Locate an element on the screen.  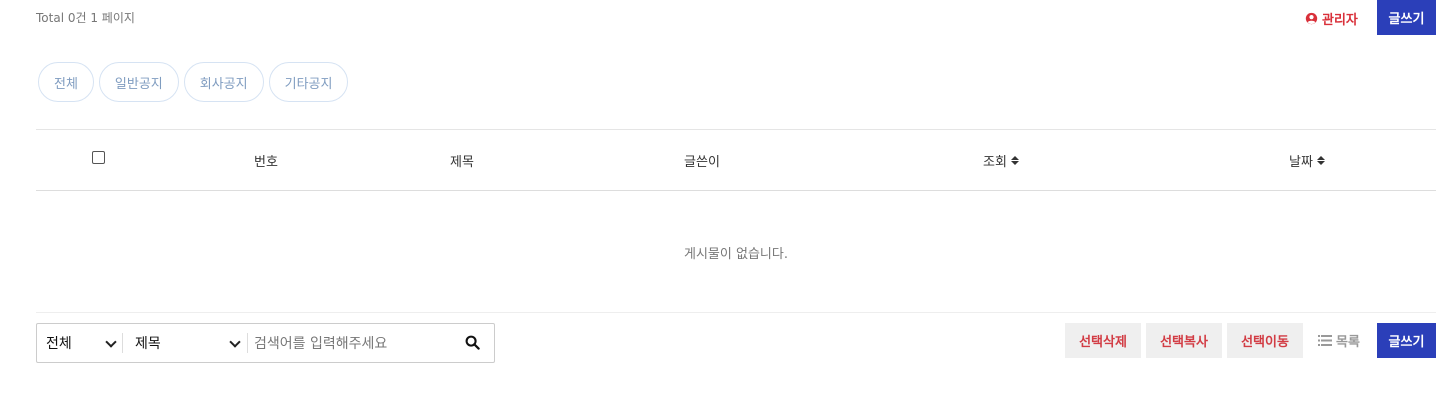
column-views-label: 조회 is located at coordinates (995, 162).